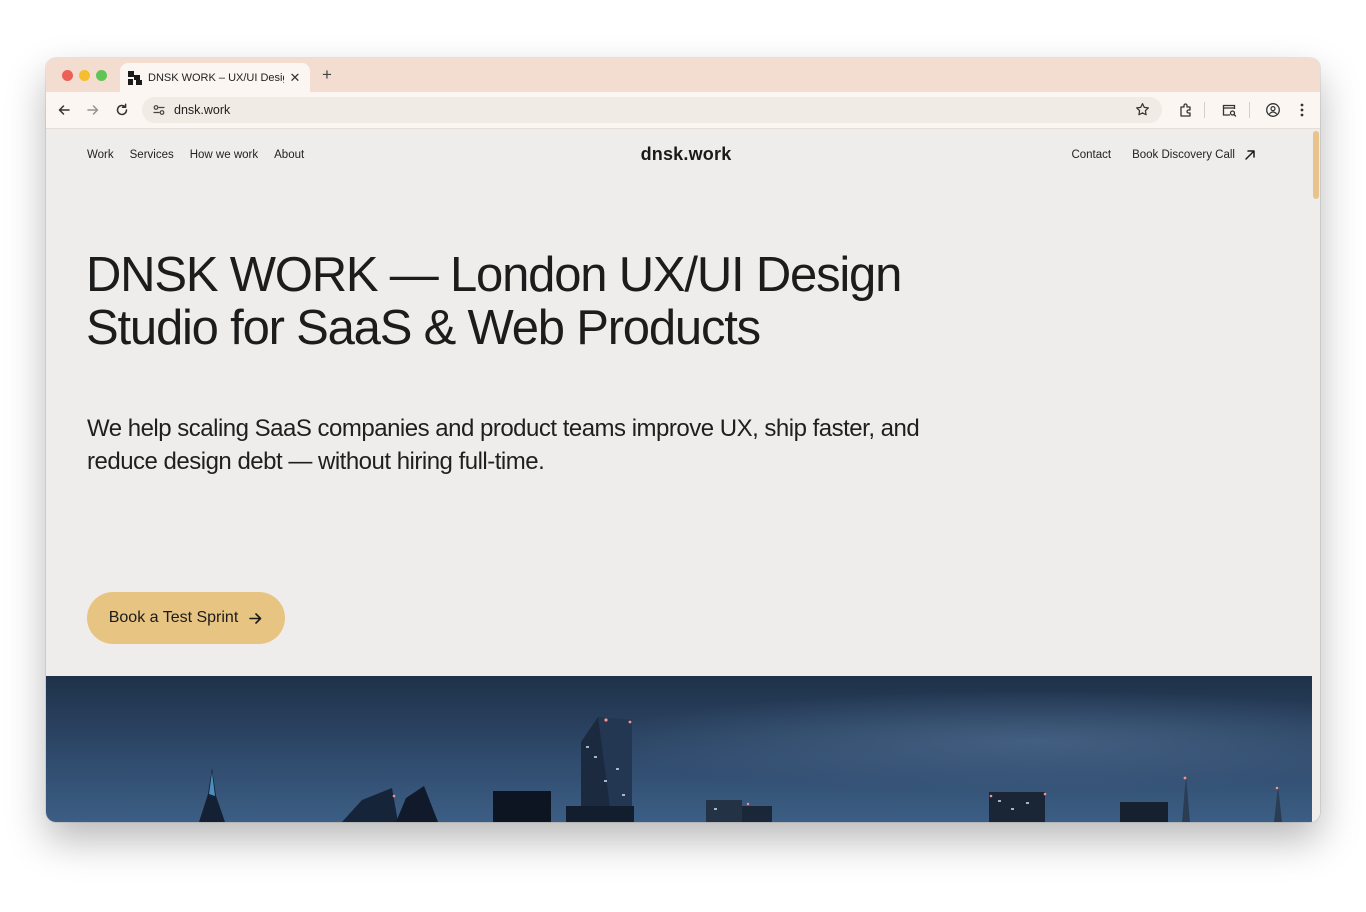  I want to click on tab-title: DNSK WORK – UX/UI Design, so click(216, 77).